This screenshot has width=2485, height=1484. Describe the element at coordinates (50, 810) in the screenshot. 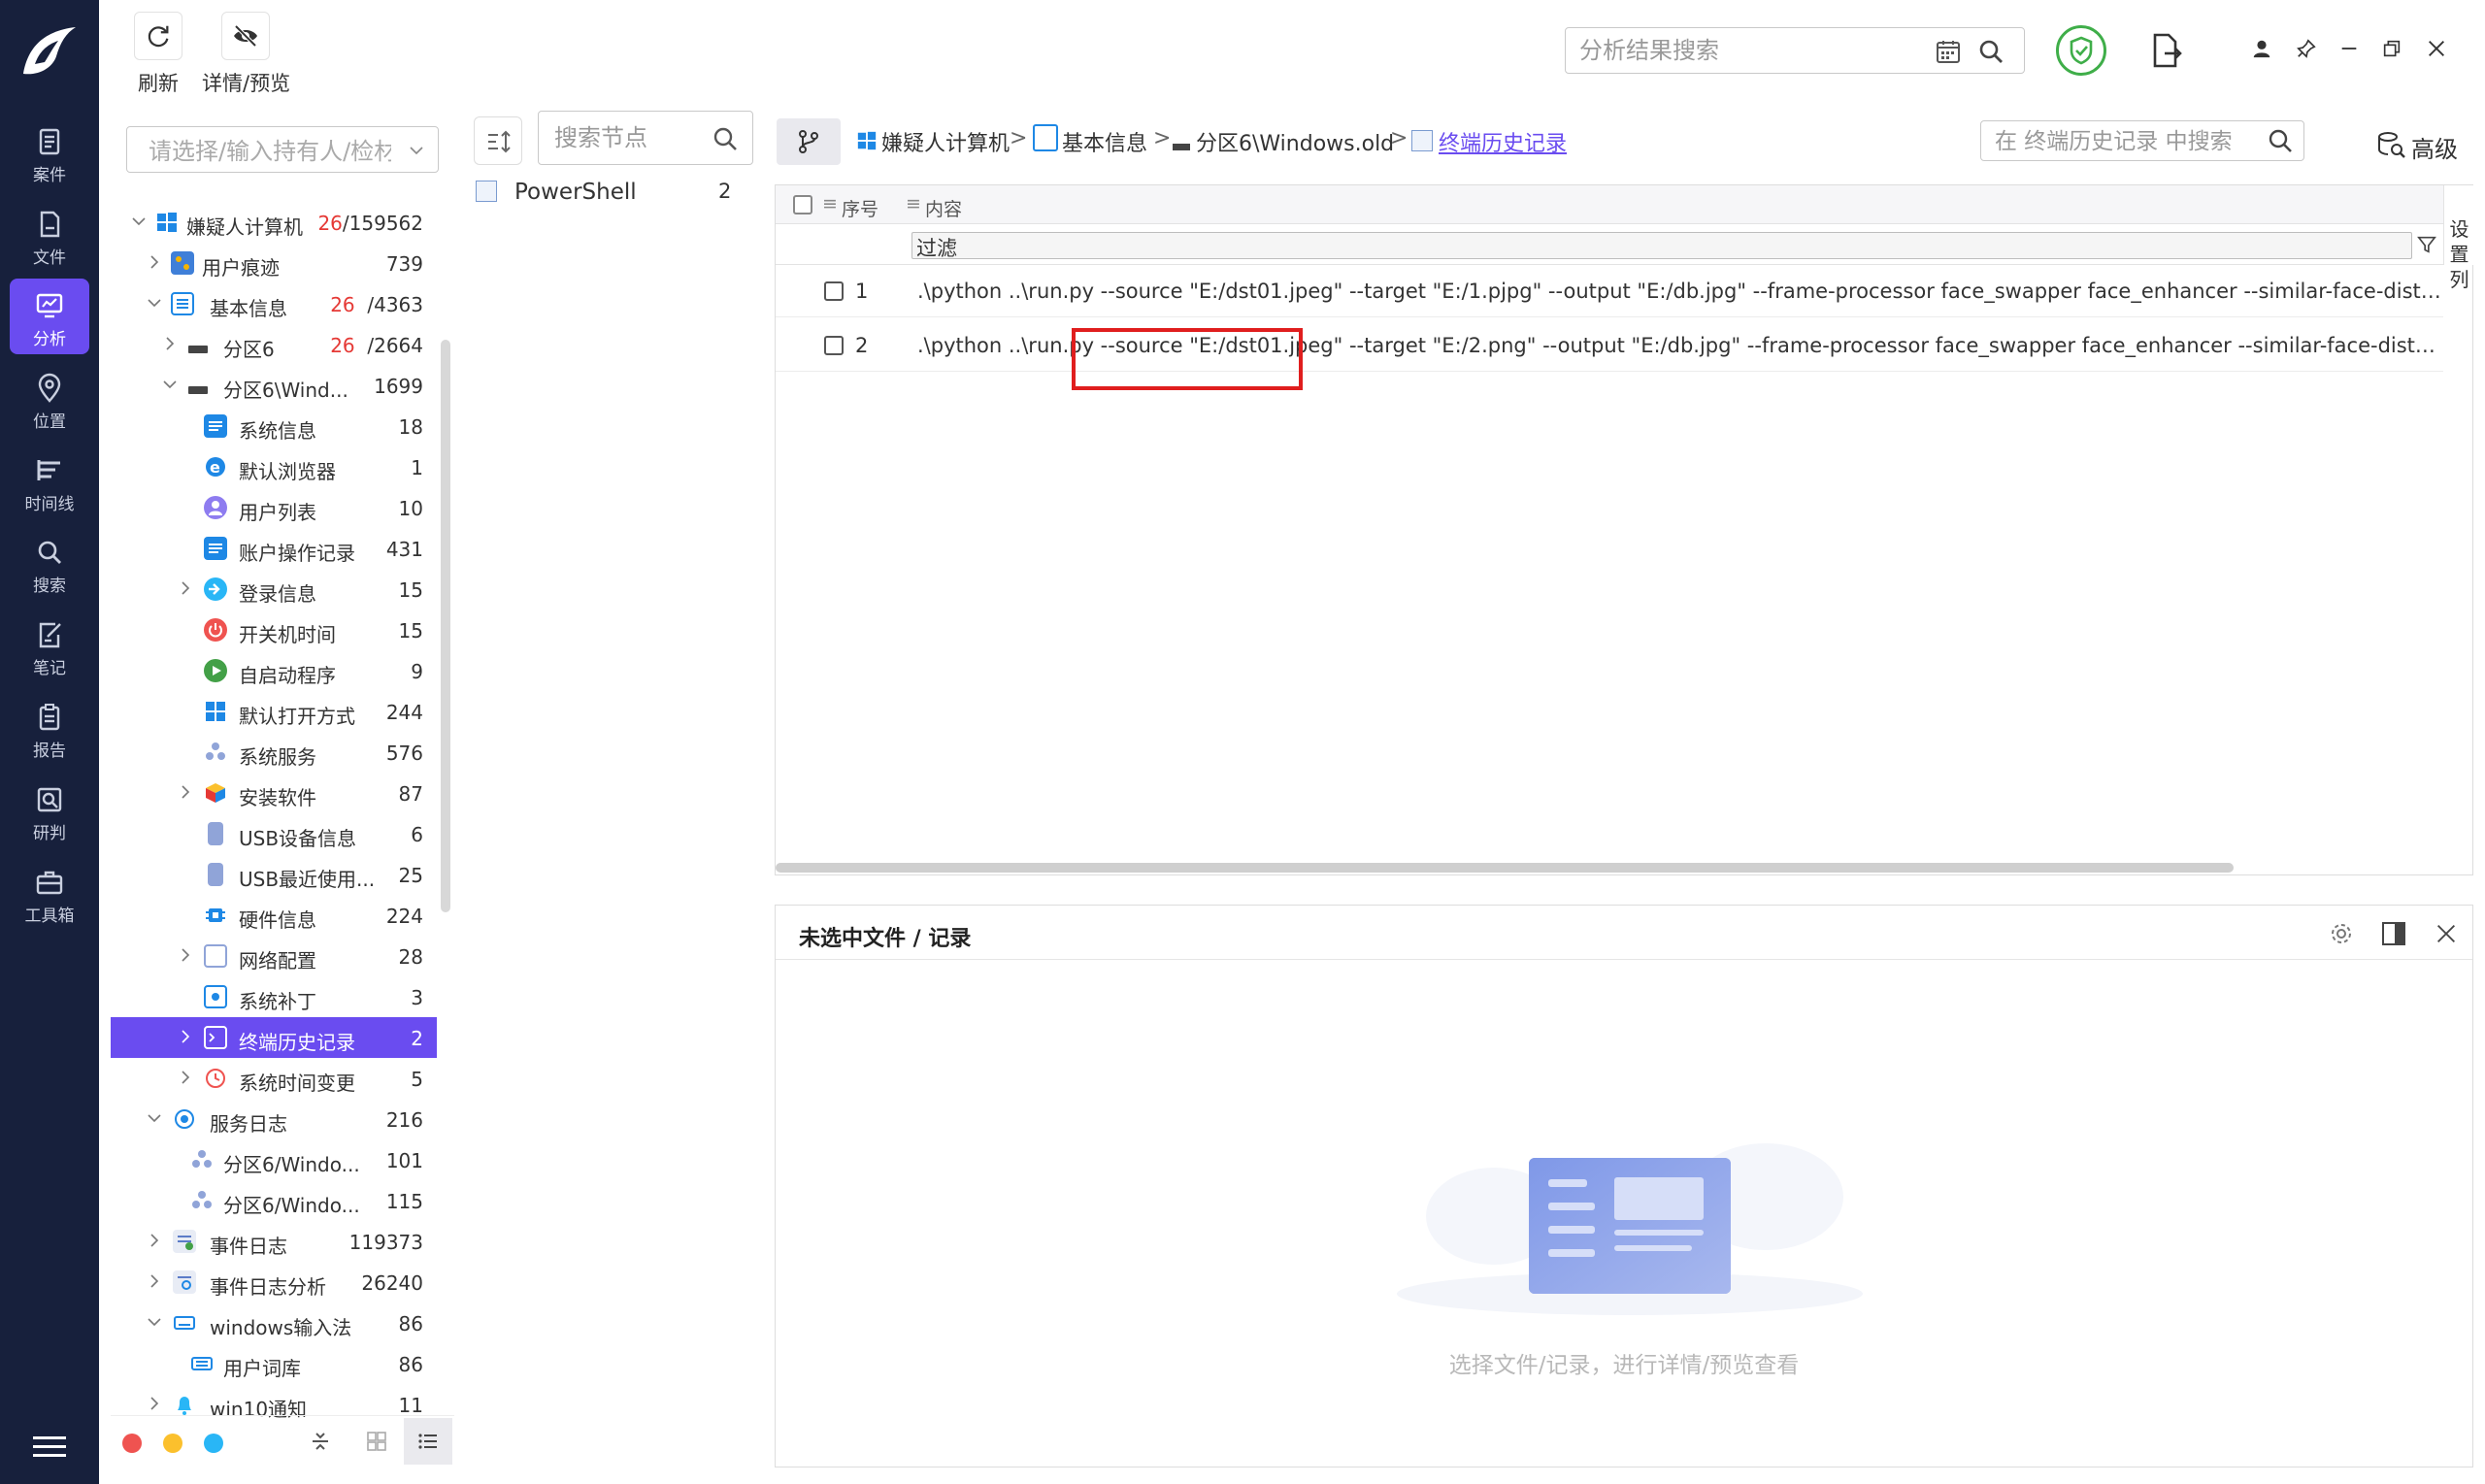

I see `nav-item-judge: 研判` at that location.